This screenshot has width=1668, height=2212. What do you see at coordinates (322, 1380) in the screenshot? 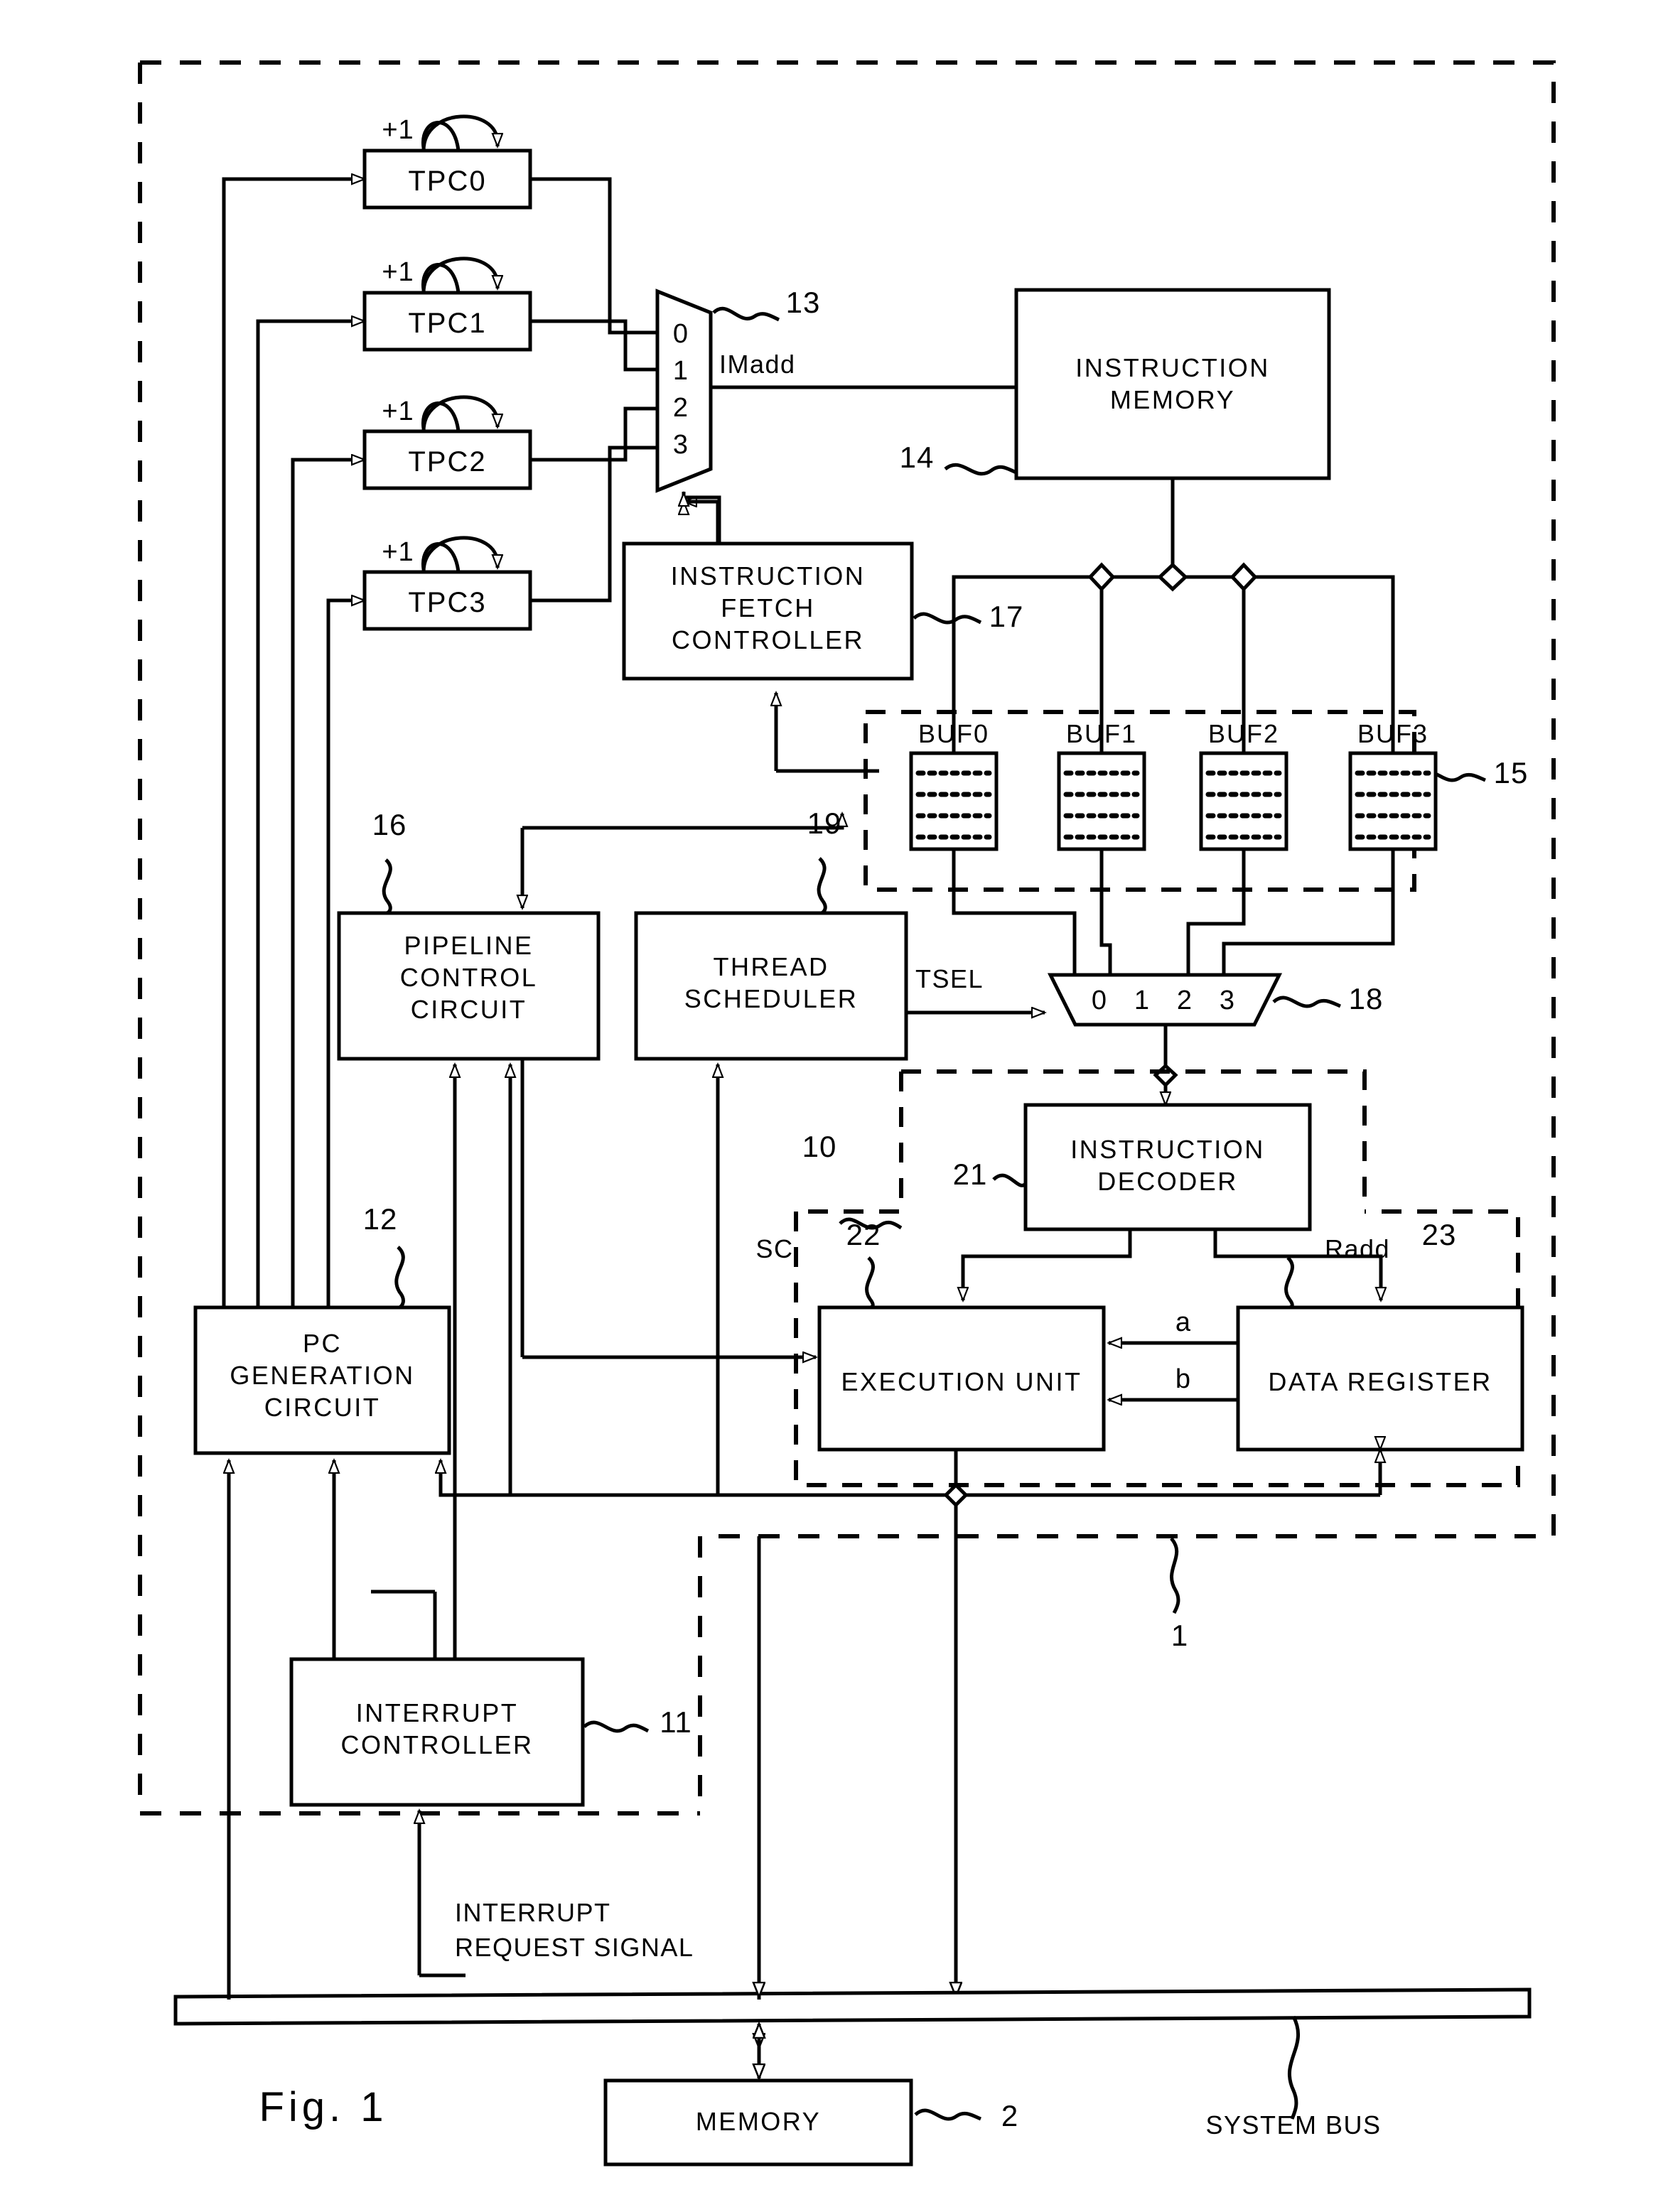
I see `pc-generation-circuit-box` at bounding box center [322, 1380].